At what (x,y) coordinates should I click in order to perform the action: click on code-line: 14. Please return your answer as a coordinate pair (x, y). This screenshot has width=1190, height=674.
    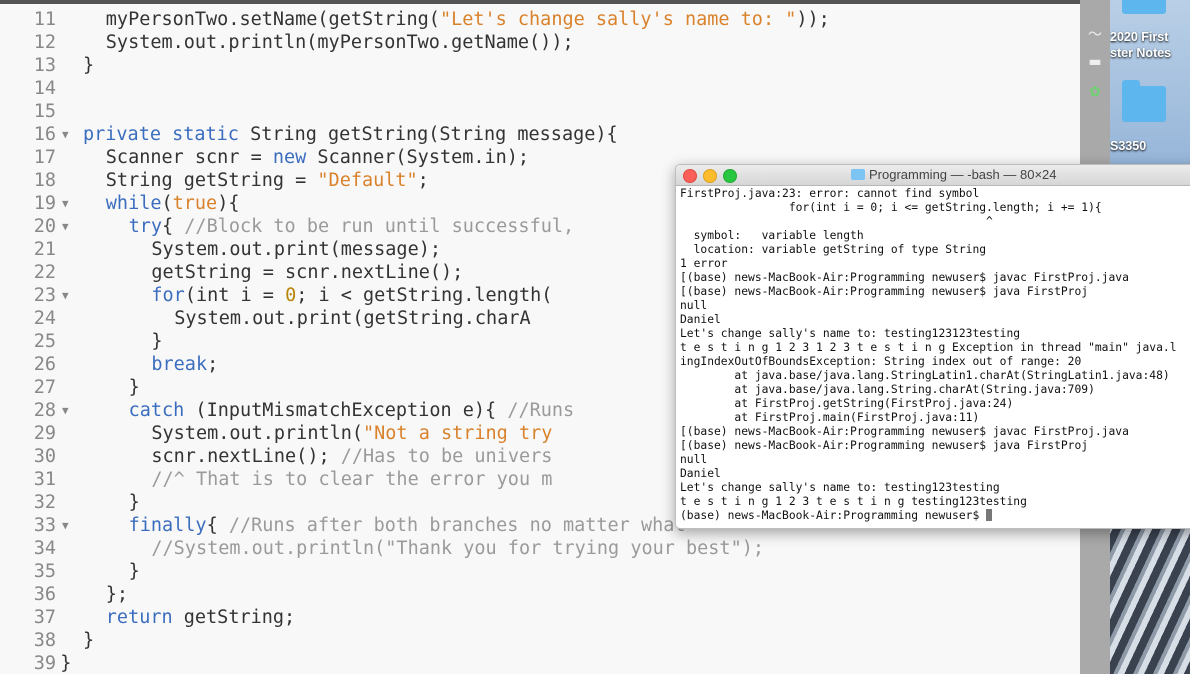
    Looking at the image, I should click on (540, 88).